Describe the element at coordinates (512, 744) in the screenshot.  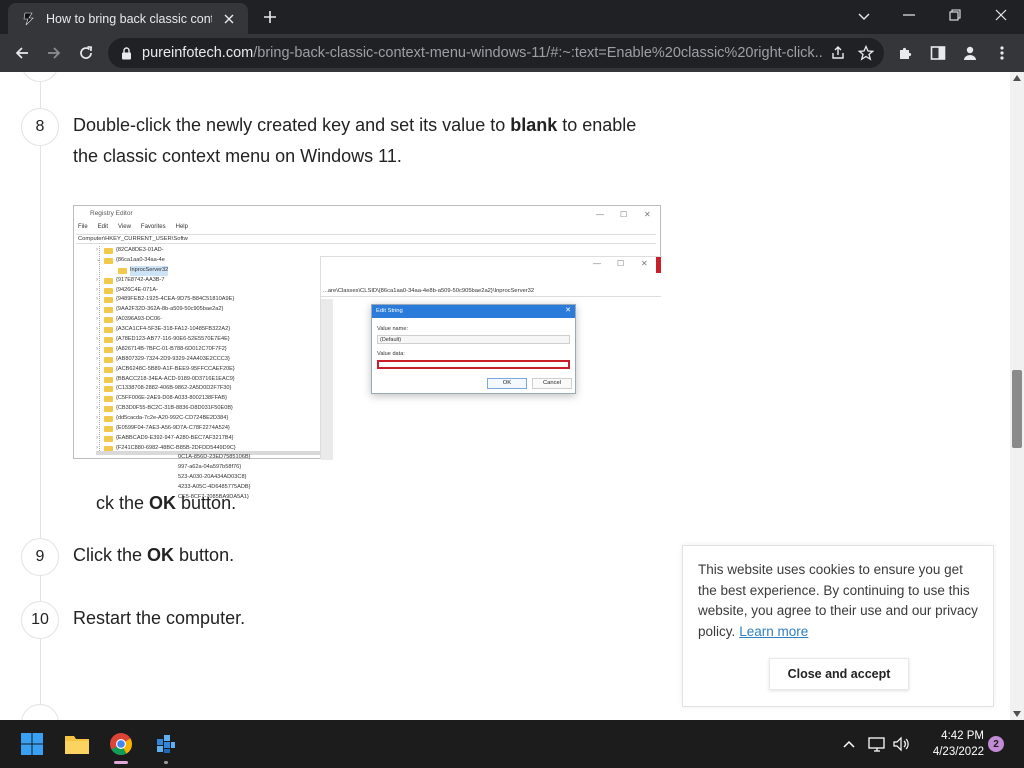
I see `windows-taskbar: 4:42 PM 4/23/2022 2` at that location.